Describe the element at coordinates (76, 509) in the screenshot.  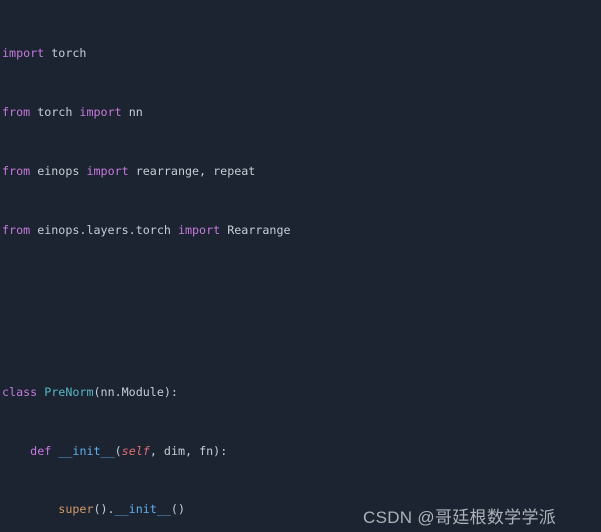
I see `builtin-super: super` at that location.